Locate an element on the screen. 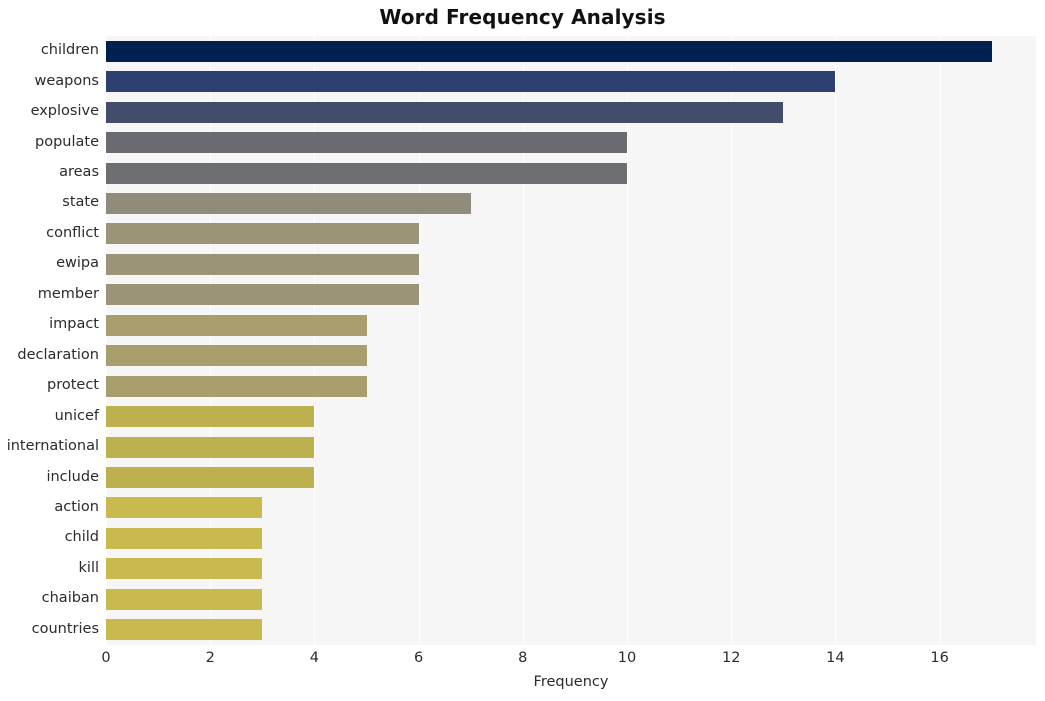 Image resolution: width=1045 pixels, height=701 pixels. y-tick-label-populate: populate is located at coordinates (67, 141).